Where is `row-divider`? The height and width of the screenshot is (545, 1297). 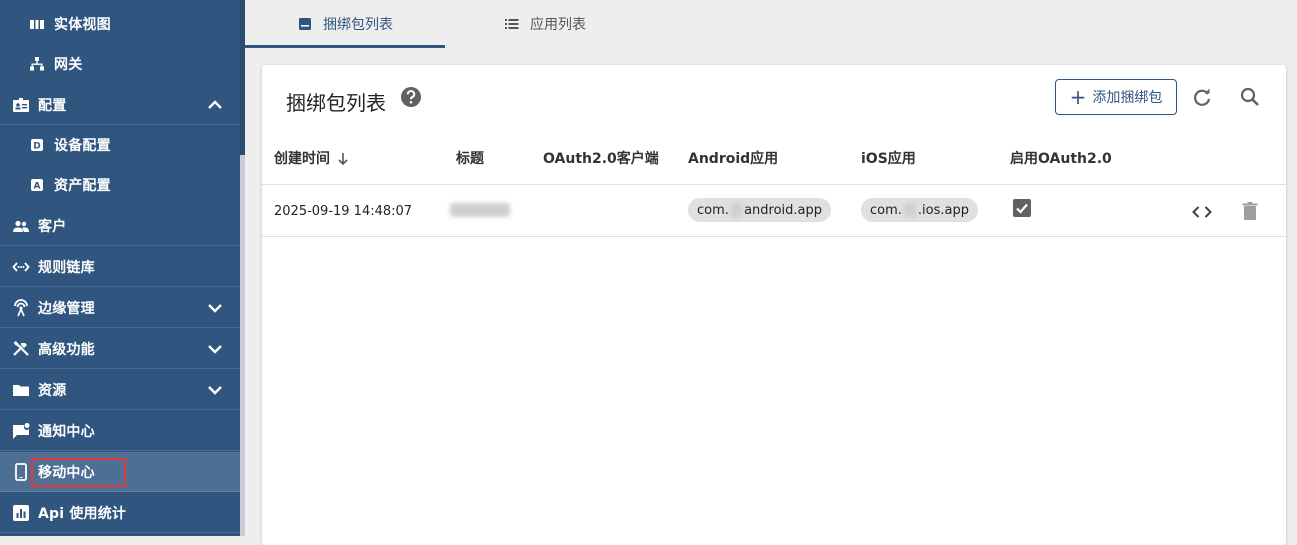
row-divider is located at coordinates (774, 236).